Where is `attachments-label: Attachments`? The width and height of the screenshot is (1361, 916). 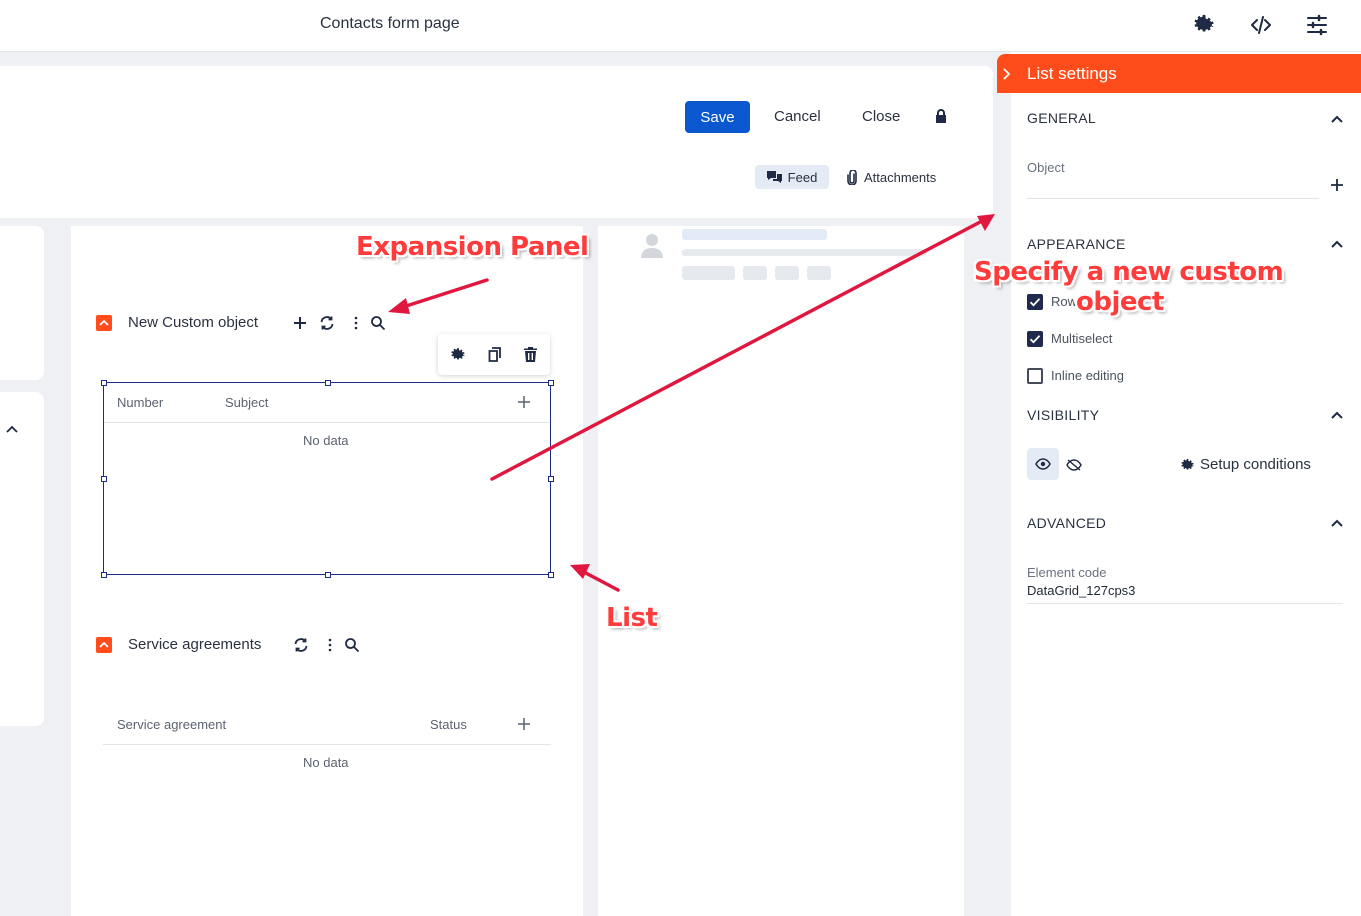 attachments-label: Attachments is located at coordinates (900, 177).